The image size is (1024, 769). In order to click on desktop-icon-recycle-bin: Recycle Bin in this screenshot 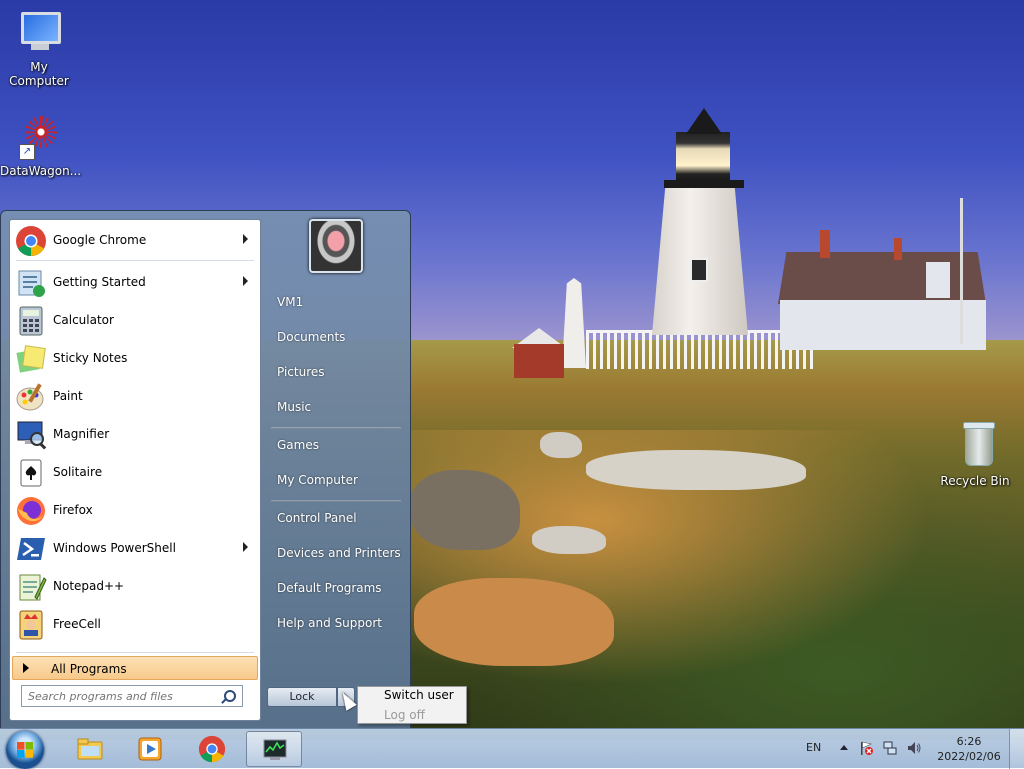, I will do `click(975, 455)`.